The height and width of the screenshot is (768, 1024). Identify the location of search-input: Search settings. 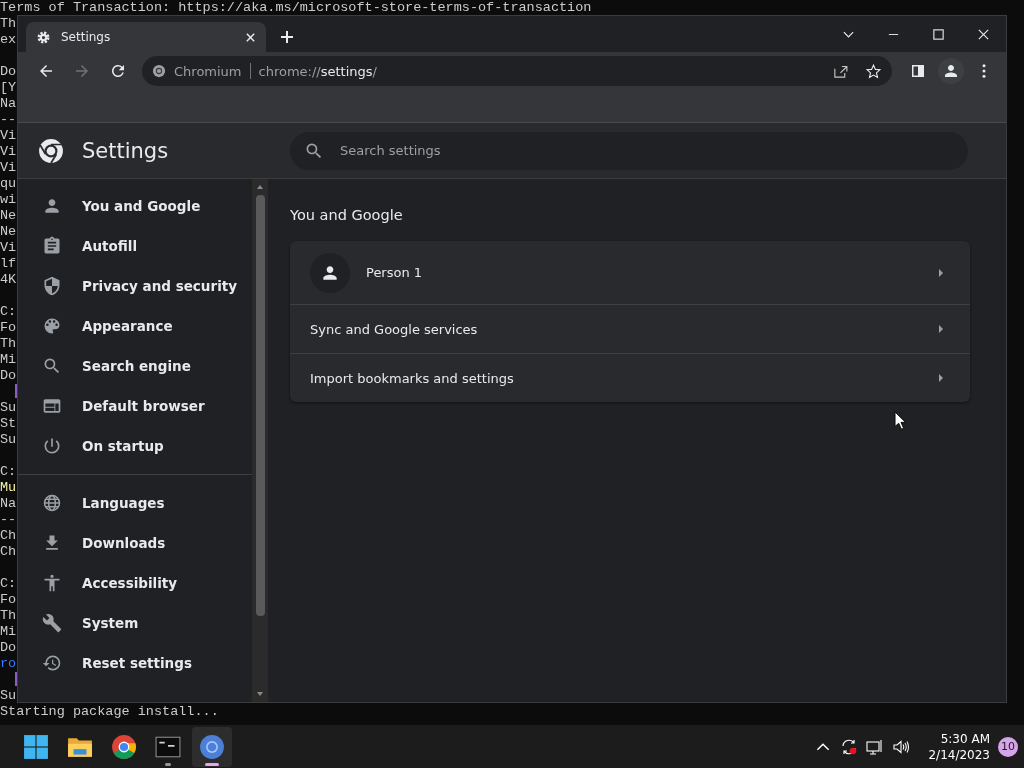
(646, 150).